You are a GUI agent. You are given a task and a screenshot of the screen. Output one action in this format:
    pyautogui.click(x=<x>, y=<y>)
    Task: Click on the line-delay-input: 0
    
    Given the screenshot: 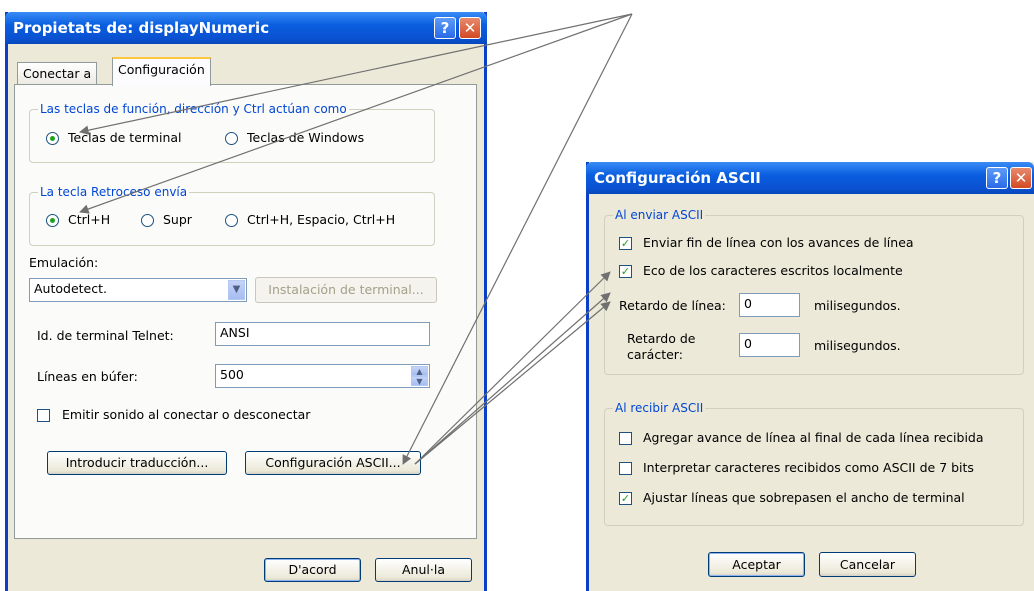 What is the action you would take?
    pyautogui.click(x=769, y=305)
    